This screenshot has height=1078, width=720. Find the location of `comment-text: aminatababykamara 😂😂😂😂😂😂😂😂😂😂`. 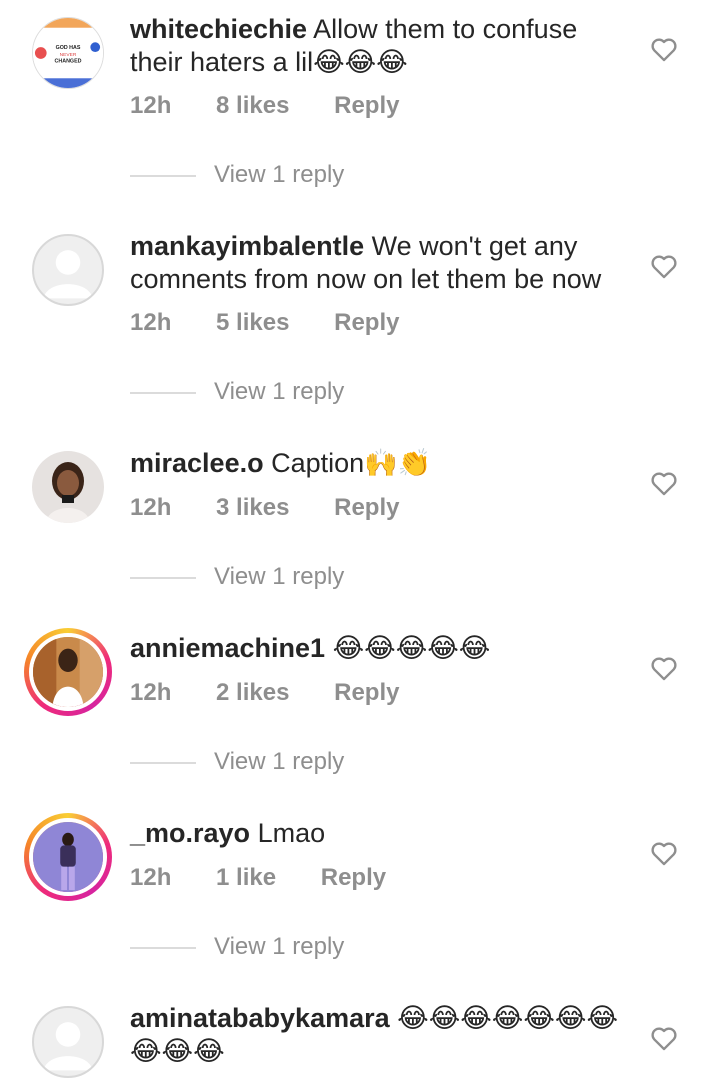

comment-text: aminatababykamara 😂😂😂😂😂😂😂😂😂😂 is located at coordinates (380, 1035).